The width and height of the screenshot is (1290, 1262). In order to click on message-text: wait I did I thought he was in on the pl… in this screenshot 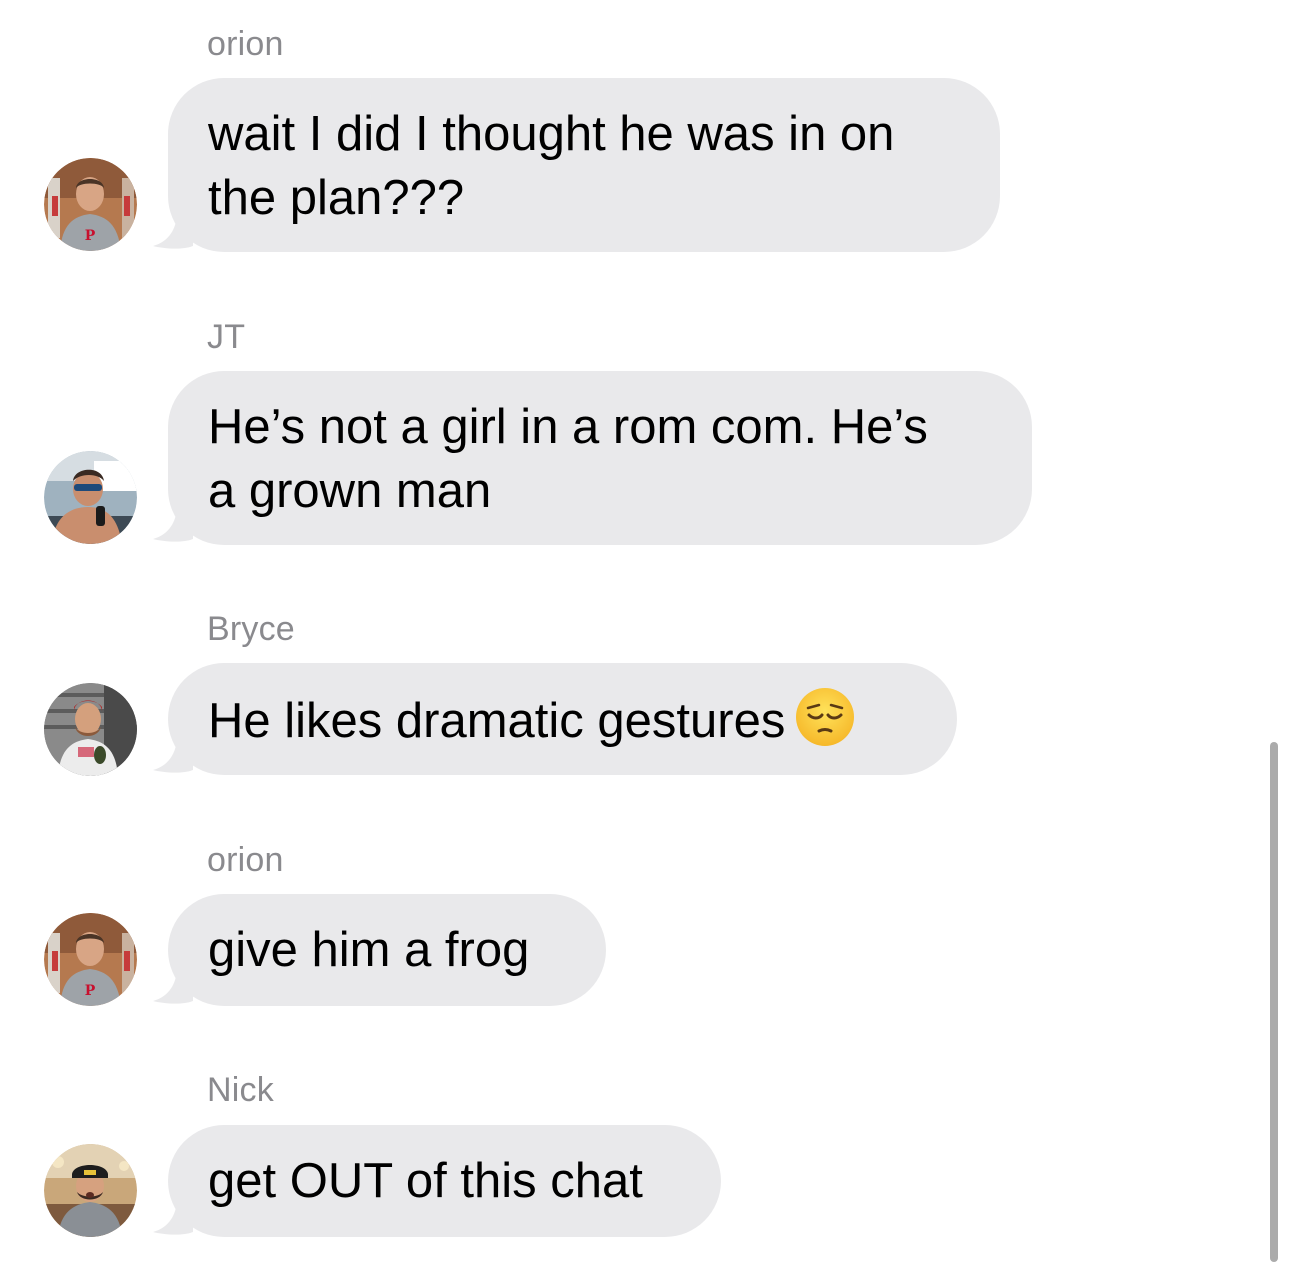, I will do `click(551, 166)`.